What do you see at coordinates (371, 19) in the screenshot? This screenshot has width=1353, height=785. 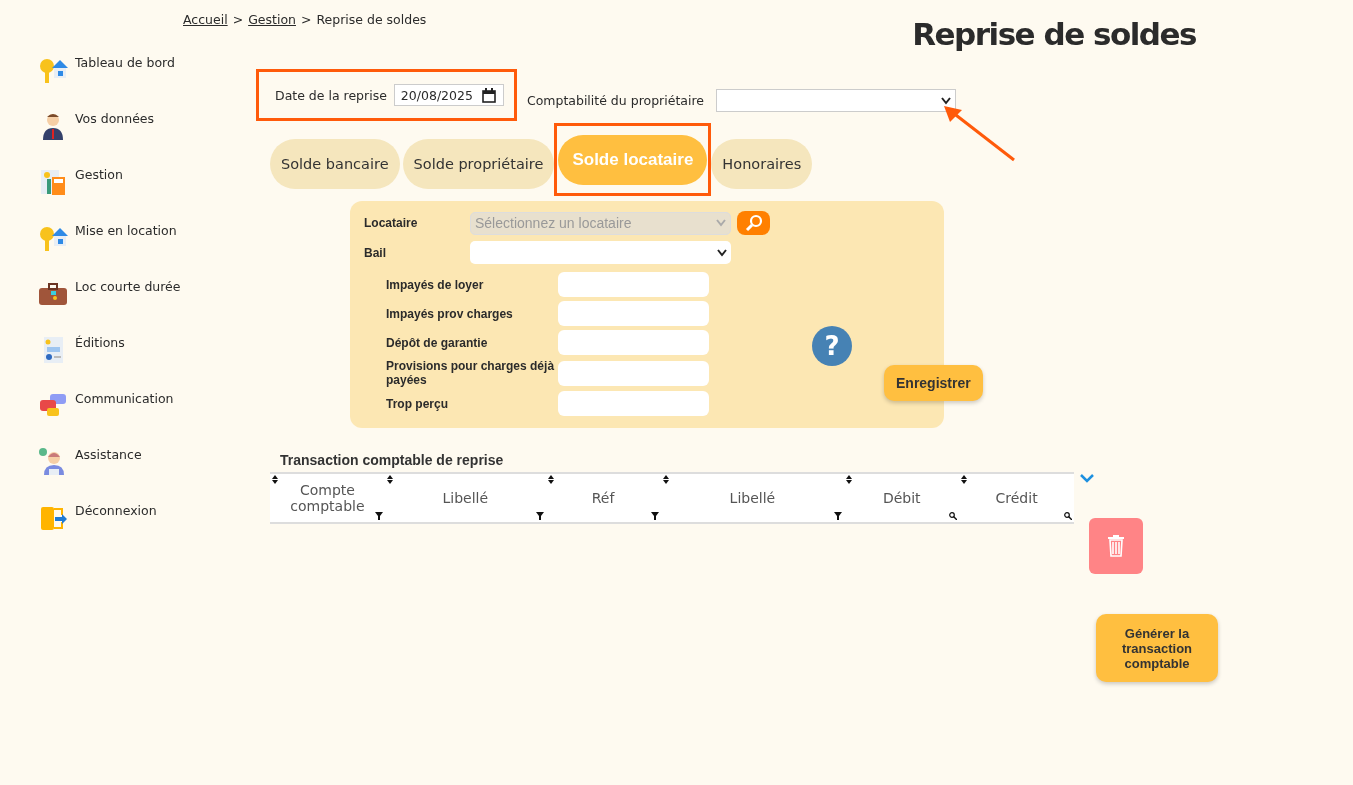 I see `breadcrumb-current: Reprise de soldes` at bounding box center [371, 19].